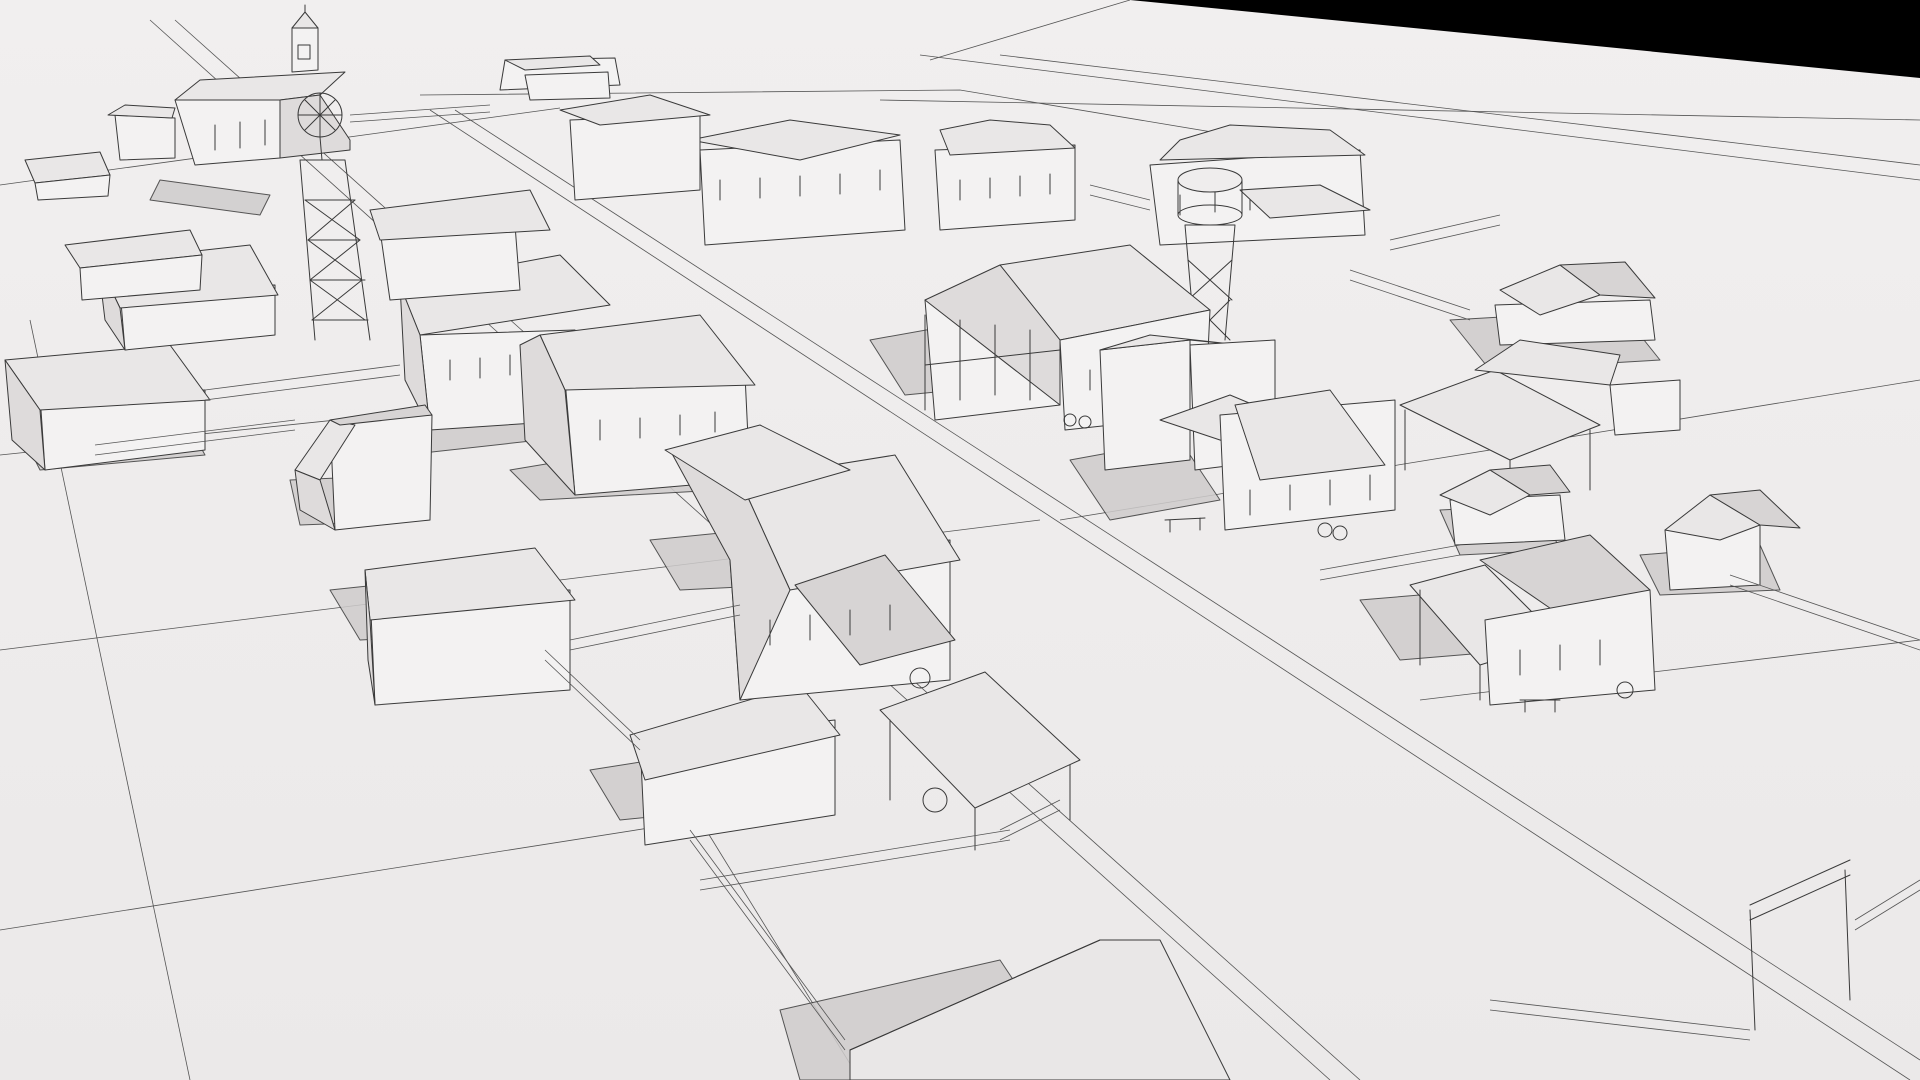 This screenshot has height=1080, width=1920. Describe the element at coordinates (1005, 175) in the screenshot. I see `sheriff-office` at that location.